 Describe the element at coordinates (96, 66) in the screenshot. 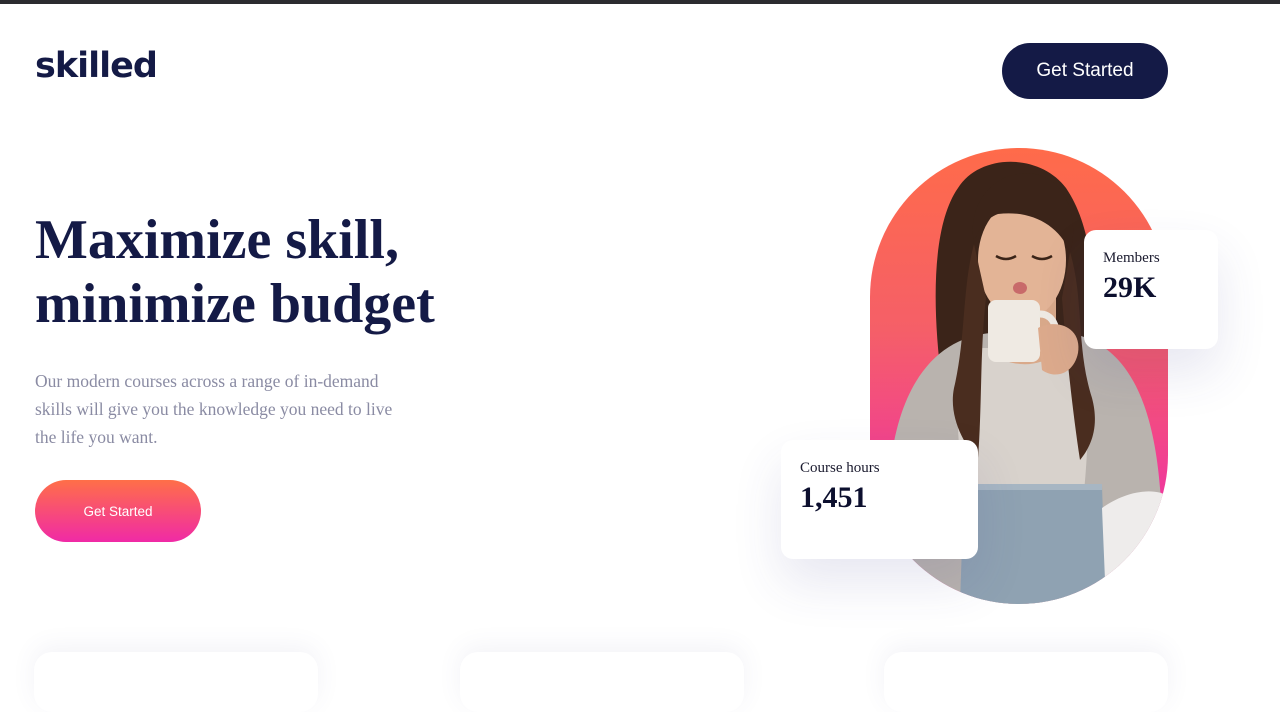

I see `brand-logo: skilled` at that location.